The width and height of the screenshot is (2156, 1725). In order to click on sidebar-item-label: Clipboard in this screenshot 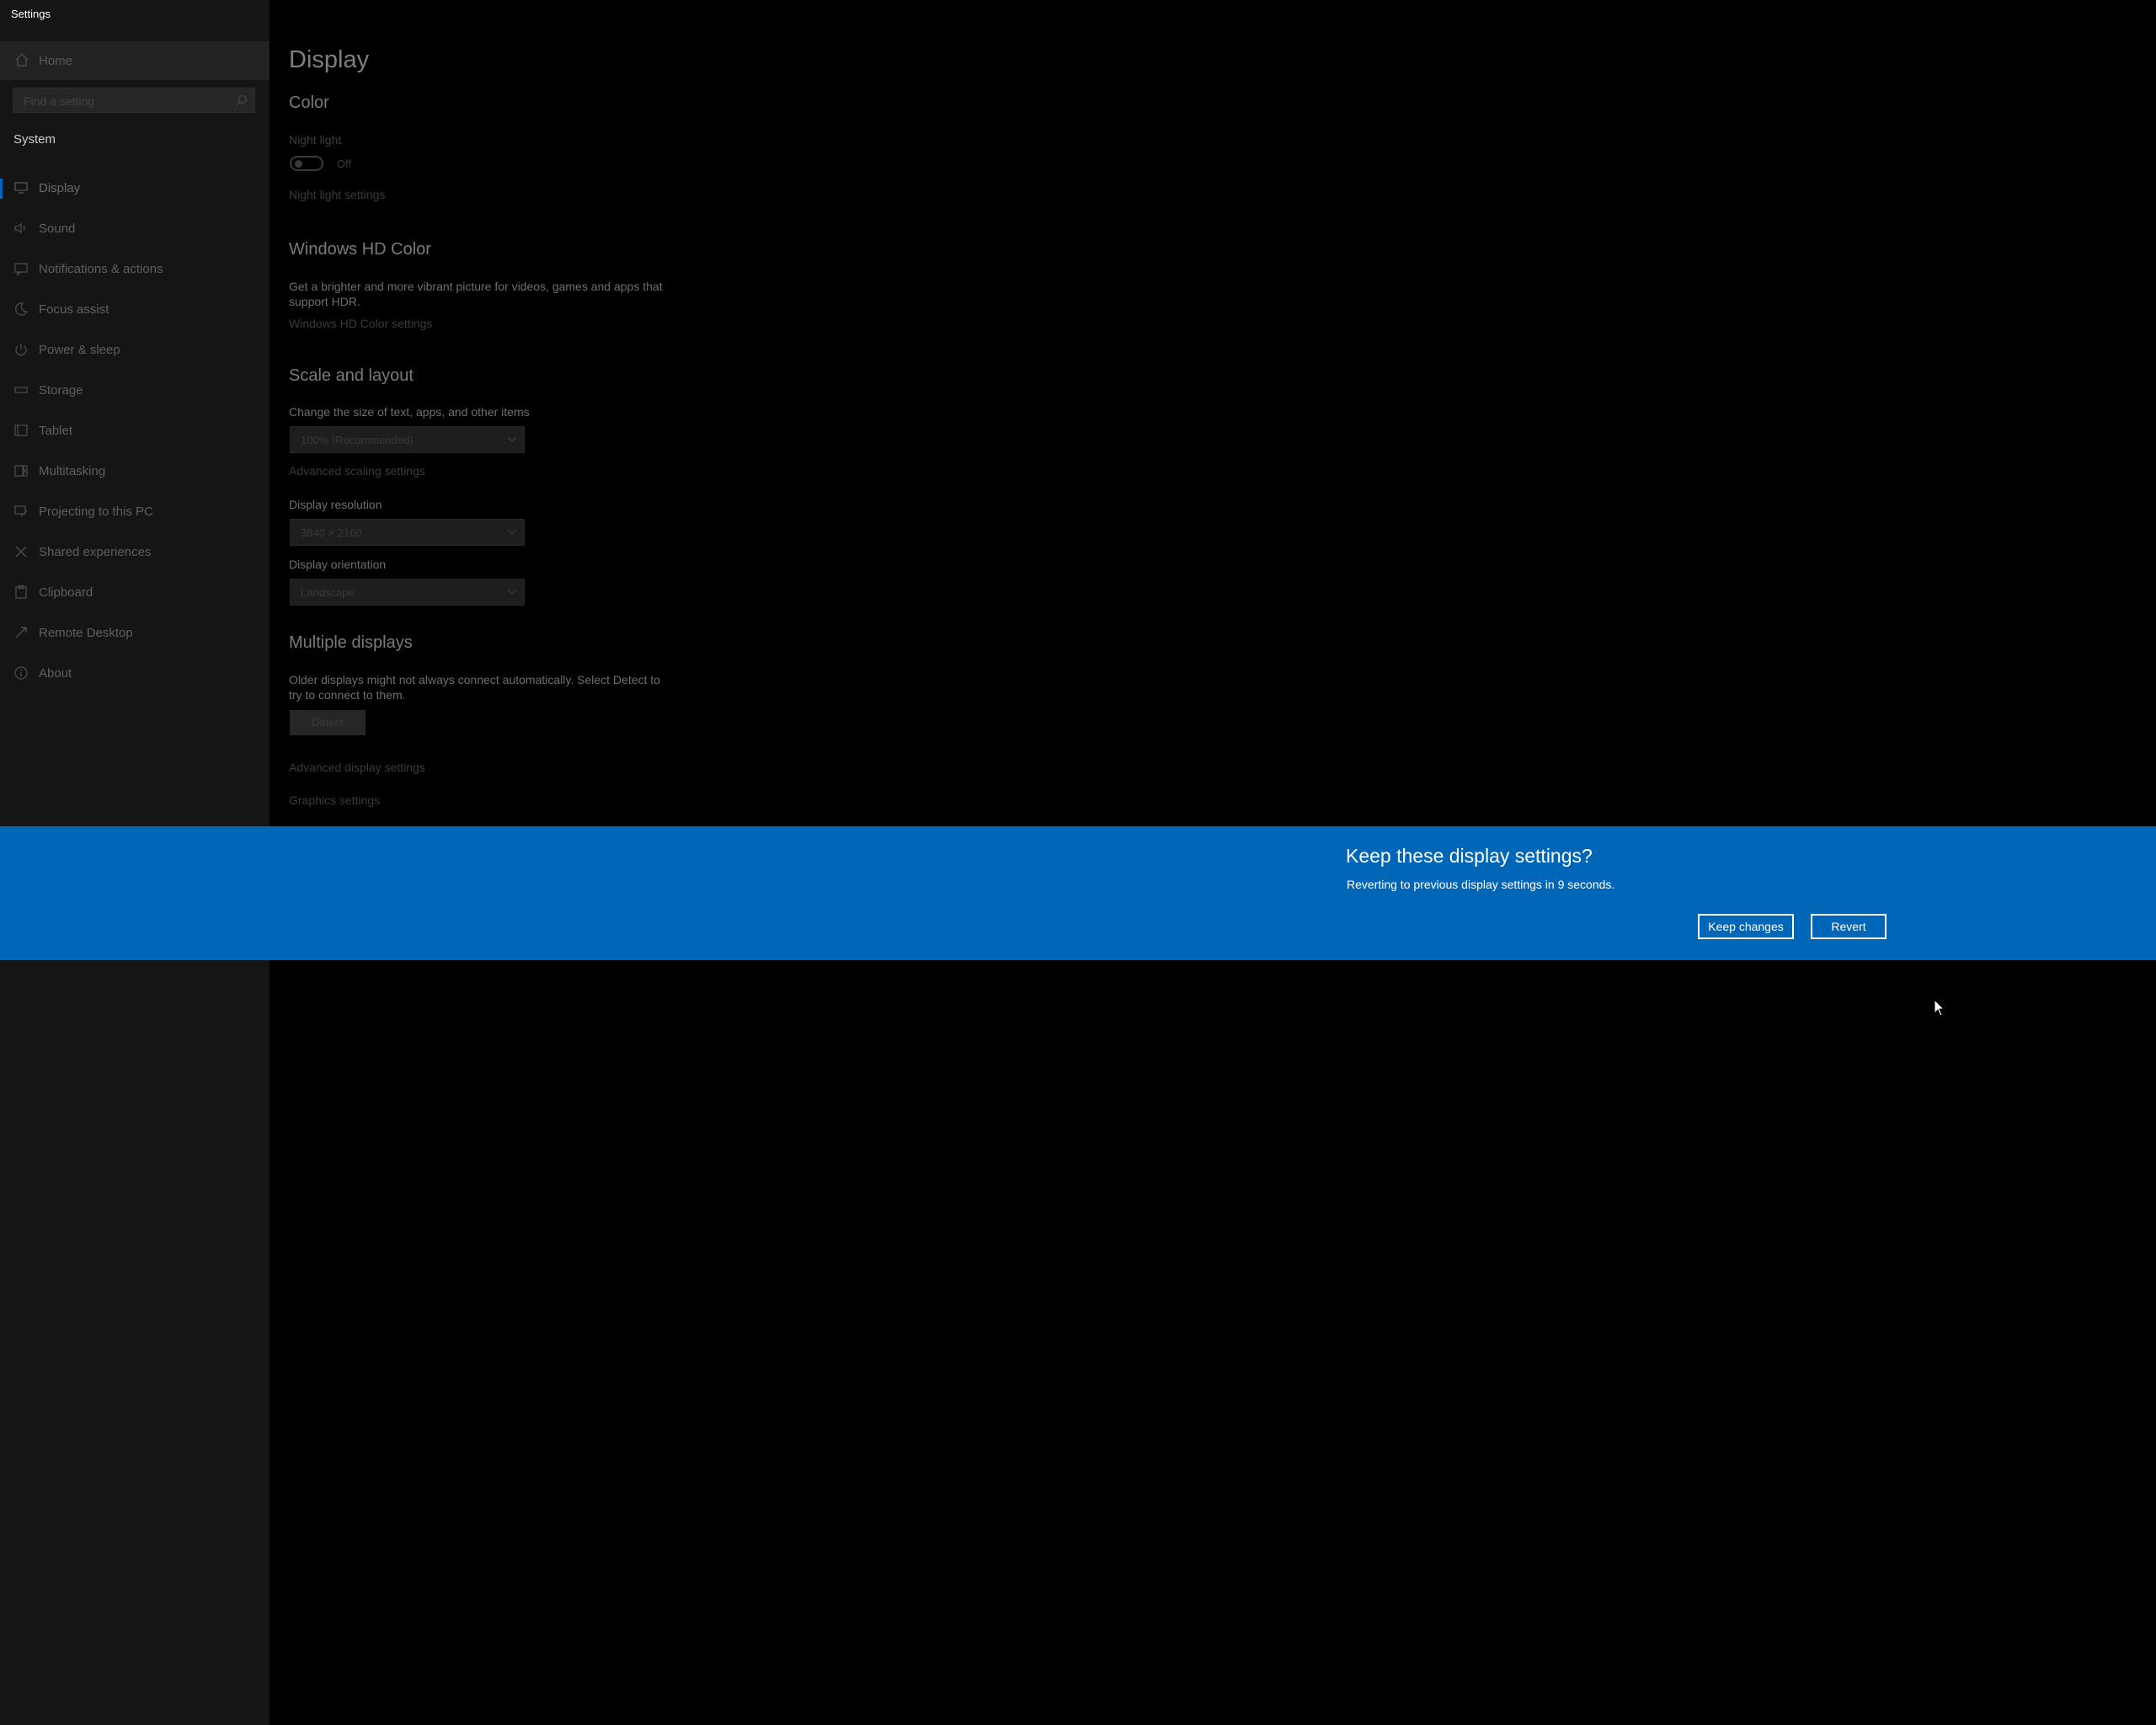, I will do `click(66, 592)`.